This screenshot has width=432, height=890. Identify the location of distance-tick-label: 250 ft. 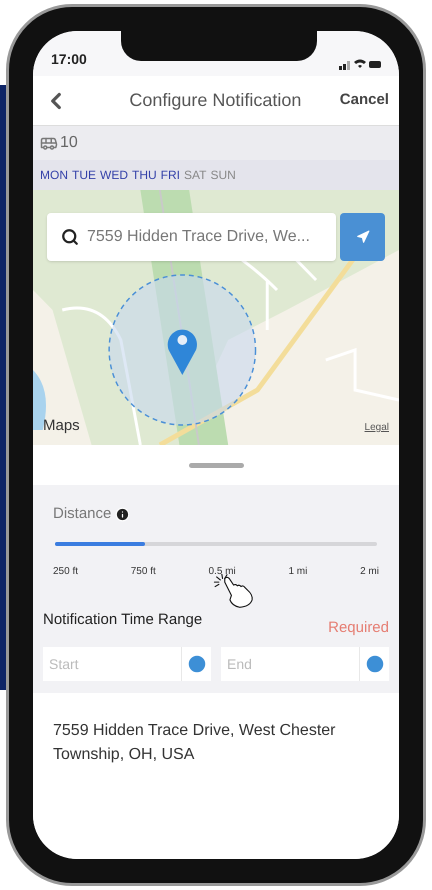
(65, 571).